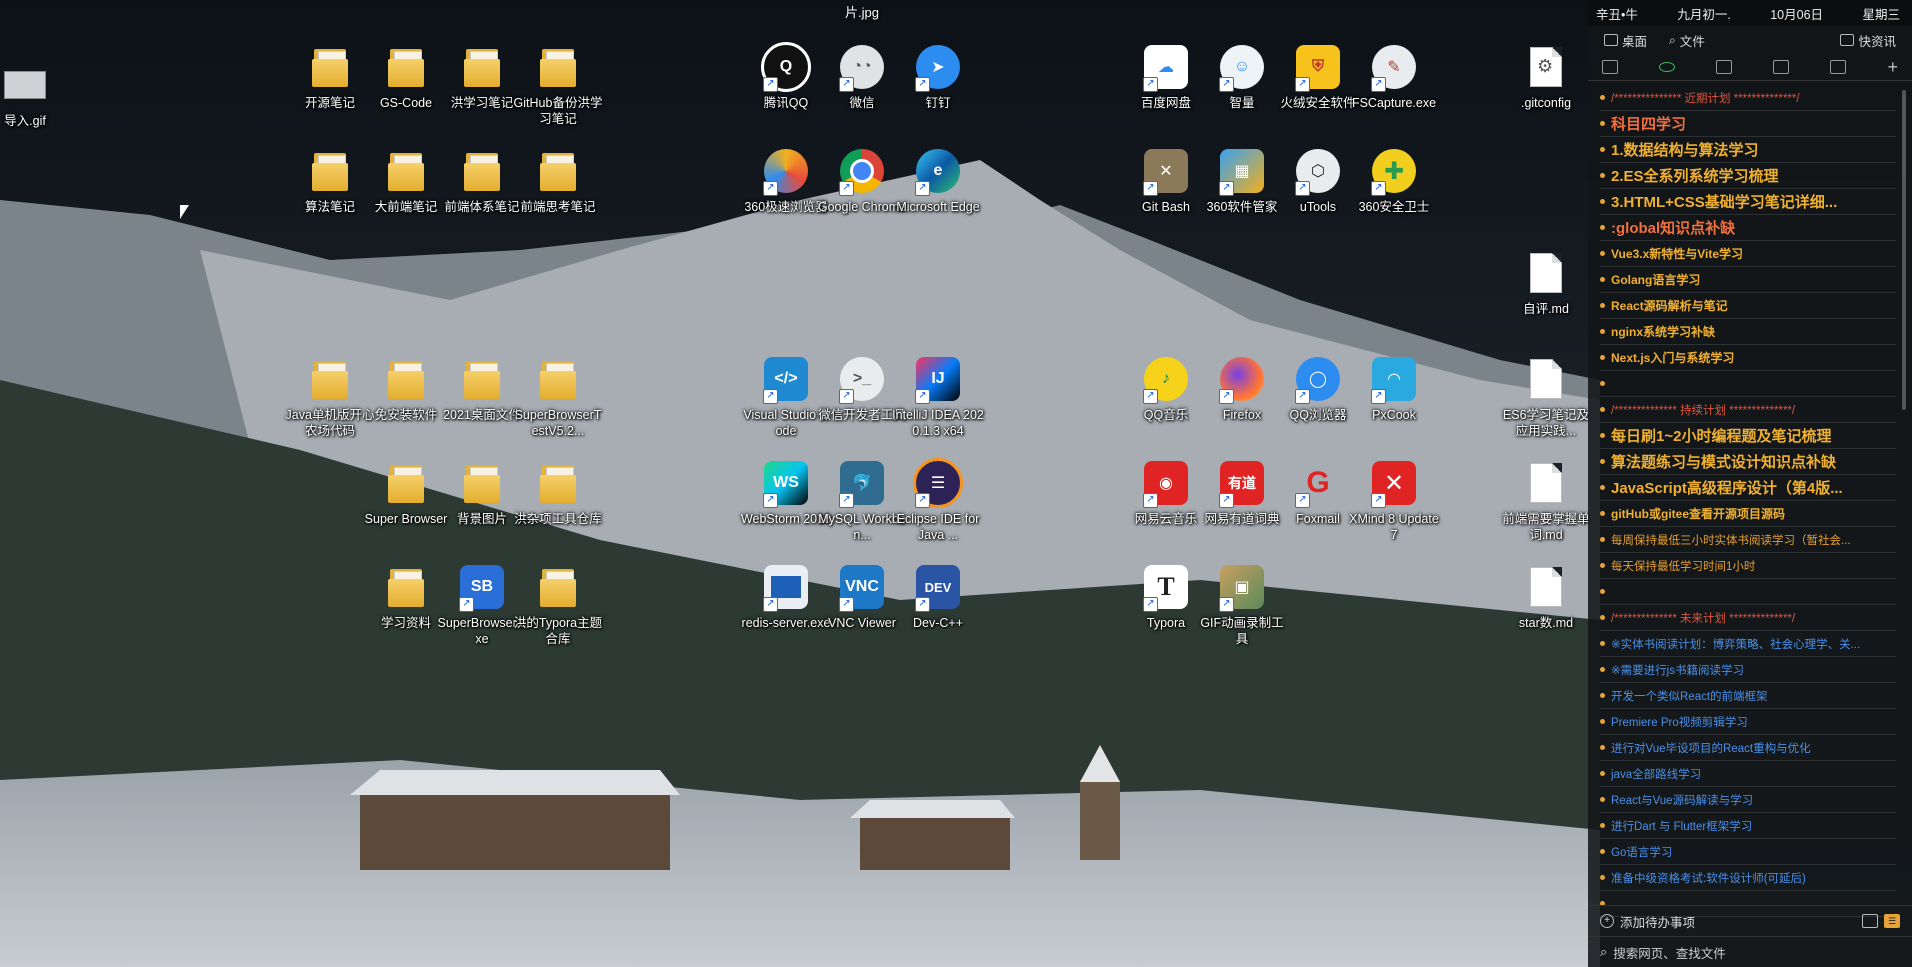 Image resolution: width=1912 pixels, height=967 pixels. Describe the element at coordinates (1610, 67) in the screenshot. I see `crop-icon` at that location.